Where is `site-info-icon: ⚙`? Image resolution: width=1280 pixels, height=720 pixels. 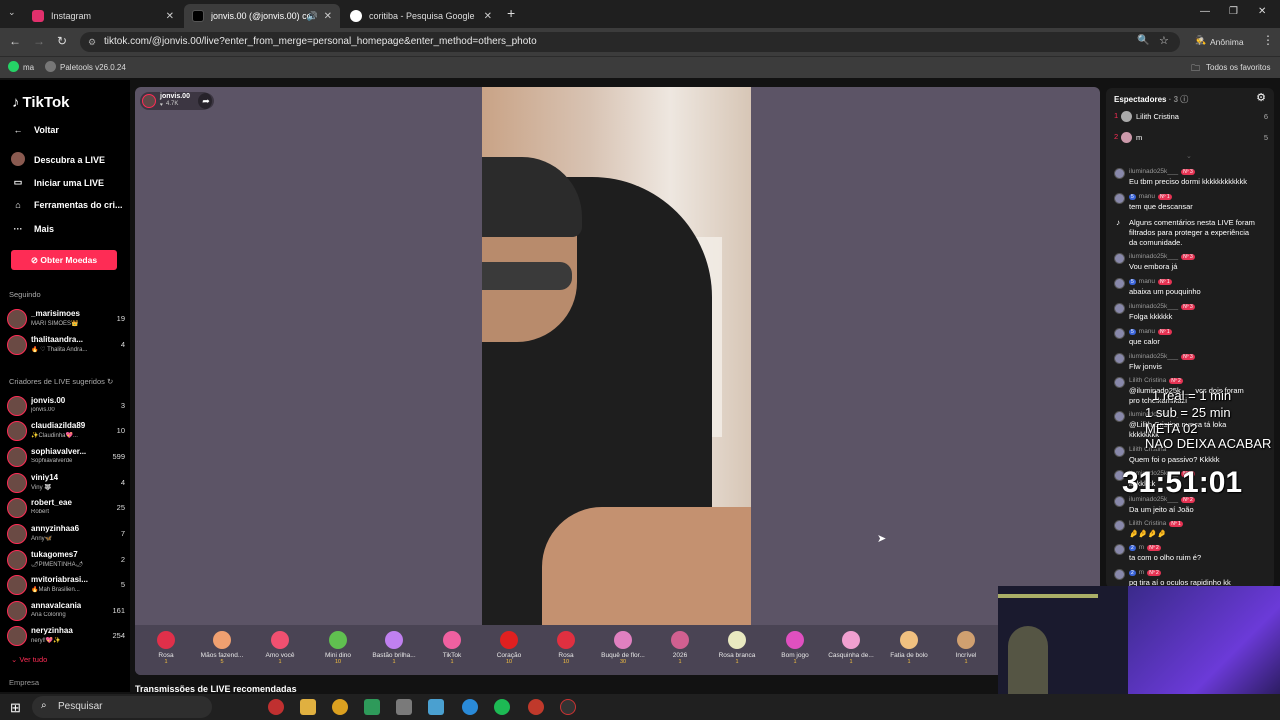 site-info-icon: ⚙ is located at coordinates (92, 42).